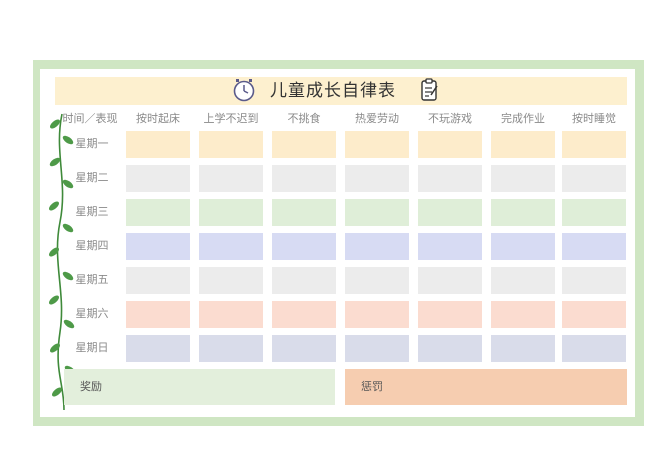 This screenshot has width=672, height=475. Describe the element at coordinates (429, 89) in the screenshot. I see `clipboard-icon` at that location.